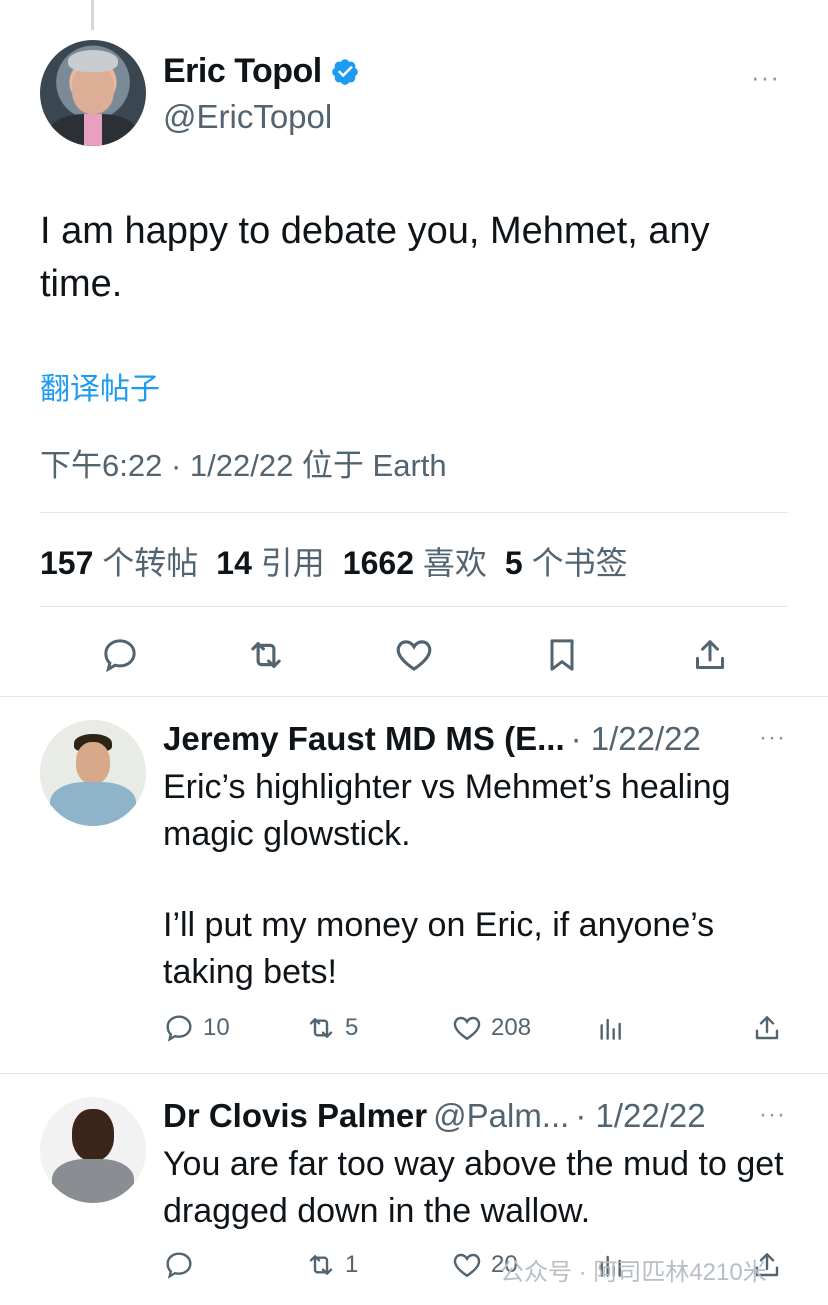 Image resolution: width=828 pixels, height=1305 pixels. I want to click on stat-count: 1662, so click(378, 563).